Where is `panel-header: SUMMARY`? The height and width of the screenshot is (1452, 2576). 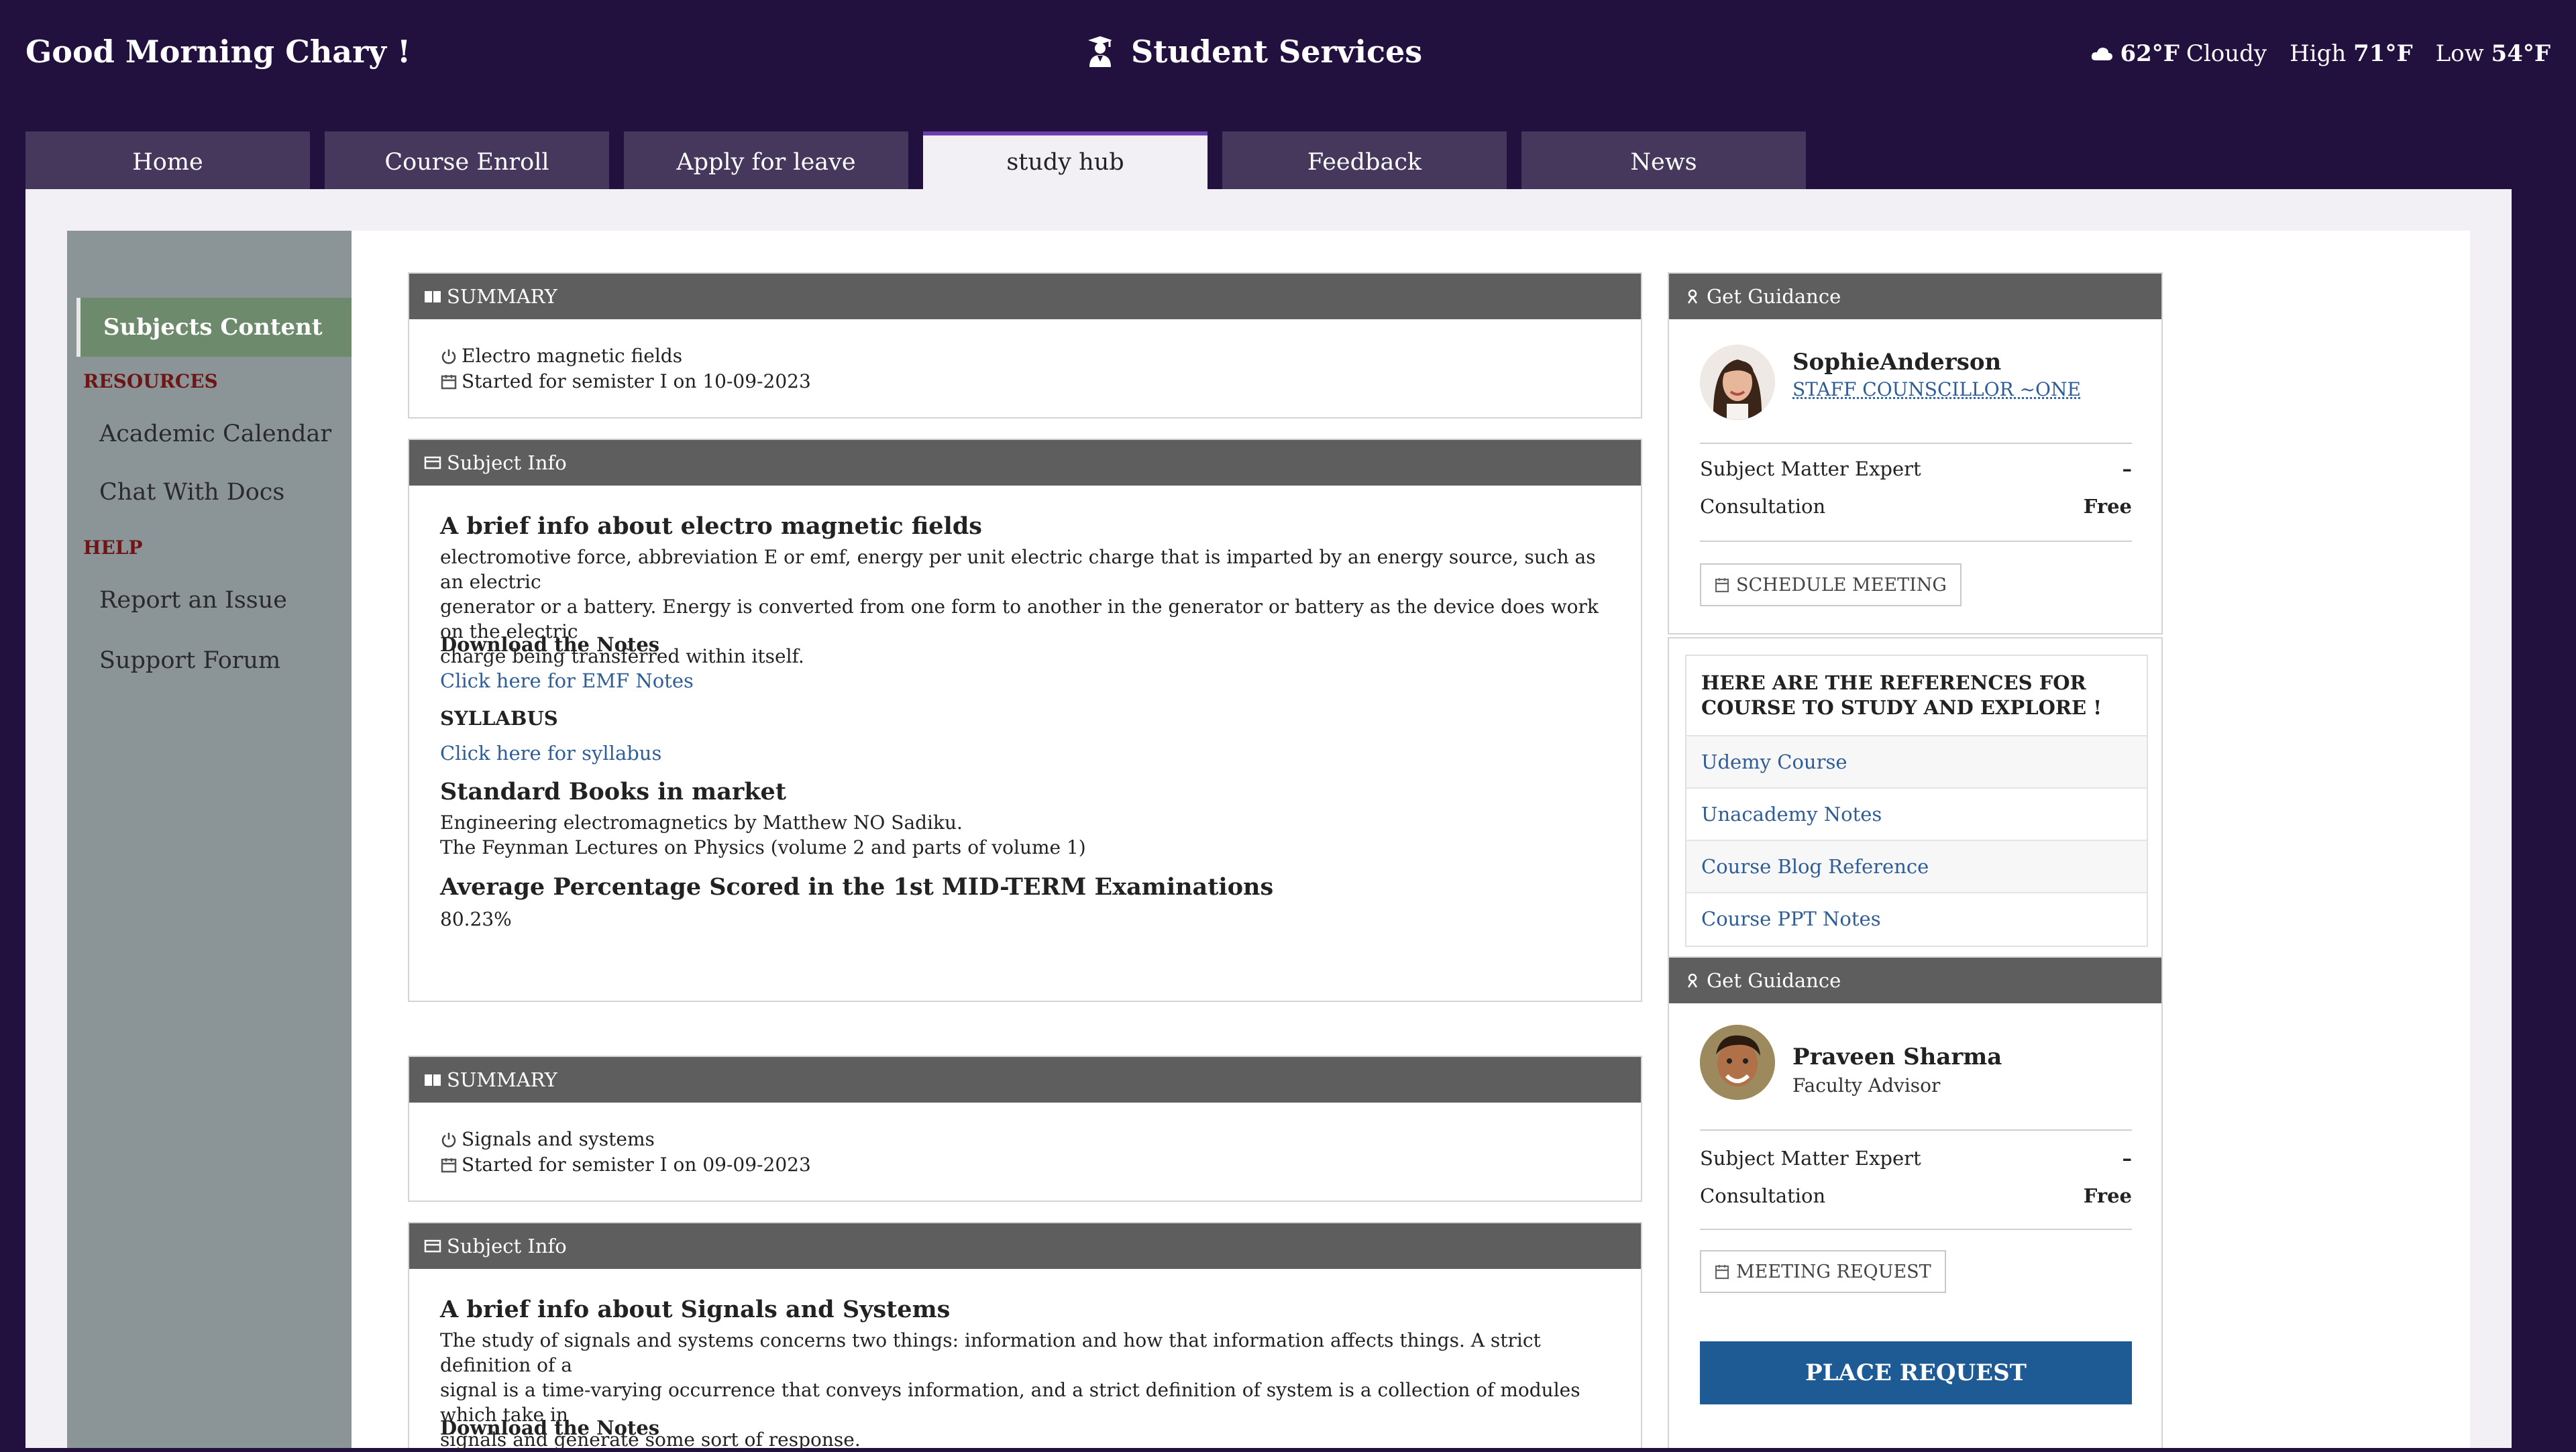 panel-header: SUMMARY is located at coordinates (1025, 1080).